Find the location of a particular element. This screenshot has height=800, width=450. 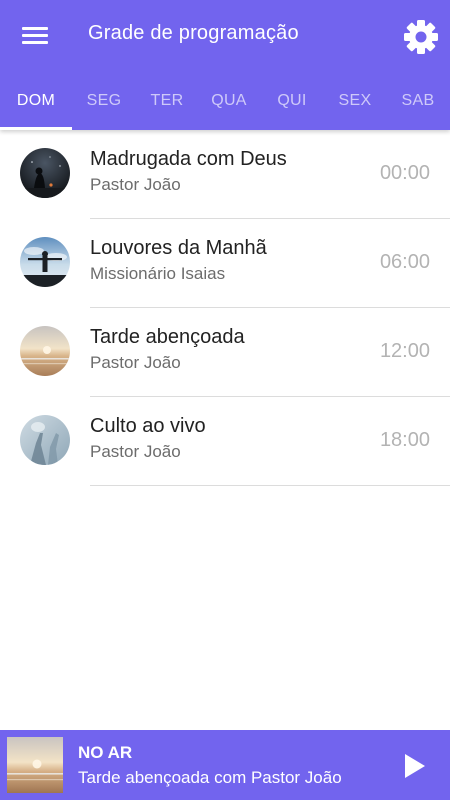

now-playing-thumbnail is located at coordinates (35, 765).